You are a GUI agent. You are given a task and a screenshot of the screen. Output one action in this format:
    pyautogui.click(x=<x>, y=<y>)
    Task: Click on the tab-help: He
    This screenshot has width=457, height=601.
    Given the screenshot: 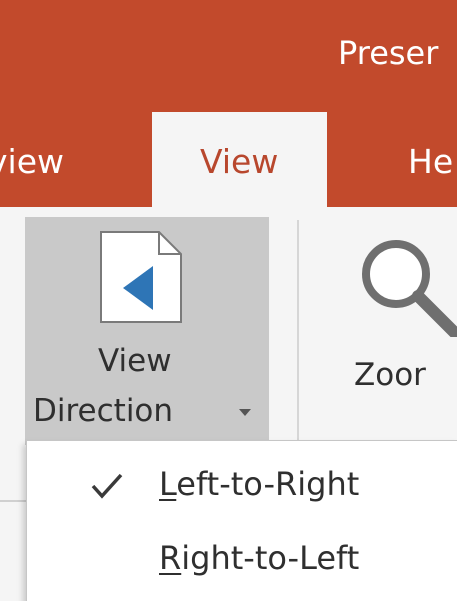 What is the action you would take?
    pyautogui.click(x=430, y=161)
    